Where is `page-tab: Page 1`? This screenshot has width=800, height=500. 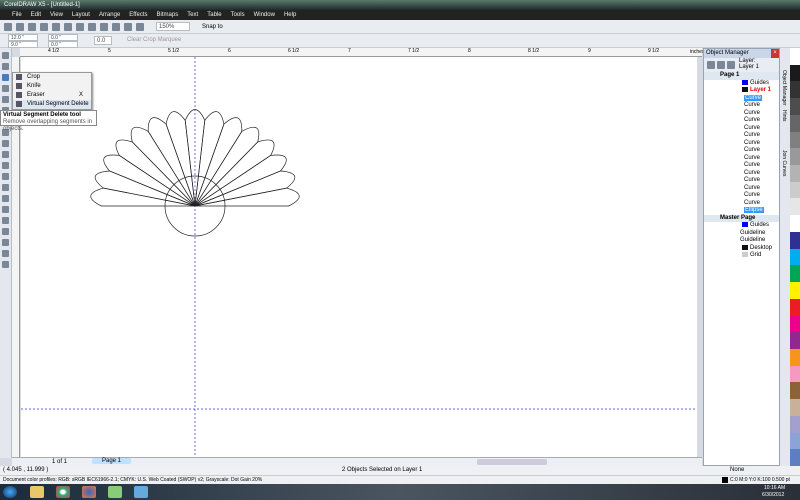 page-tab: Page 1 is located at coordinates (112, 461).